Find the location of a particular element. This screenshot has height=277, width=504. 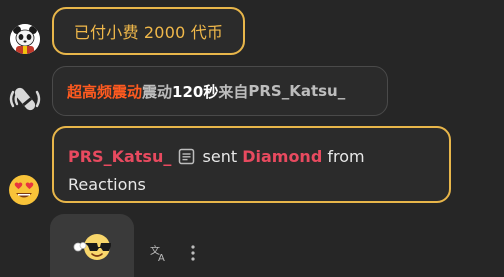

tip-message-bubble: 已付小费 2000 代币 is located at coordinates (148, 31).